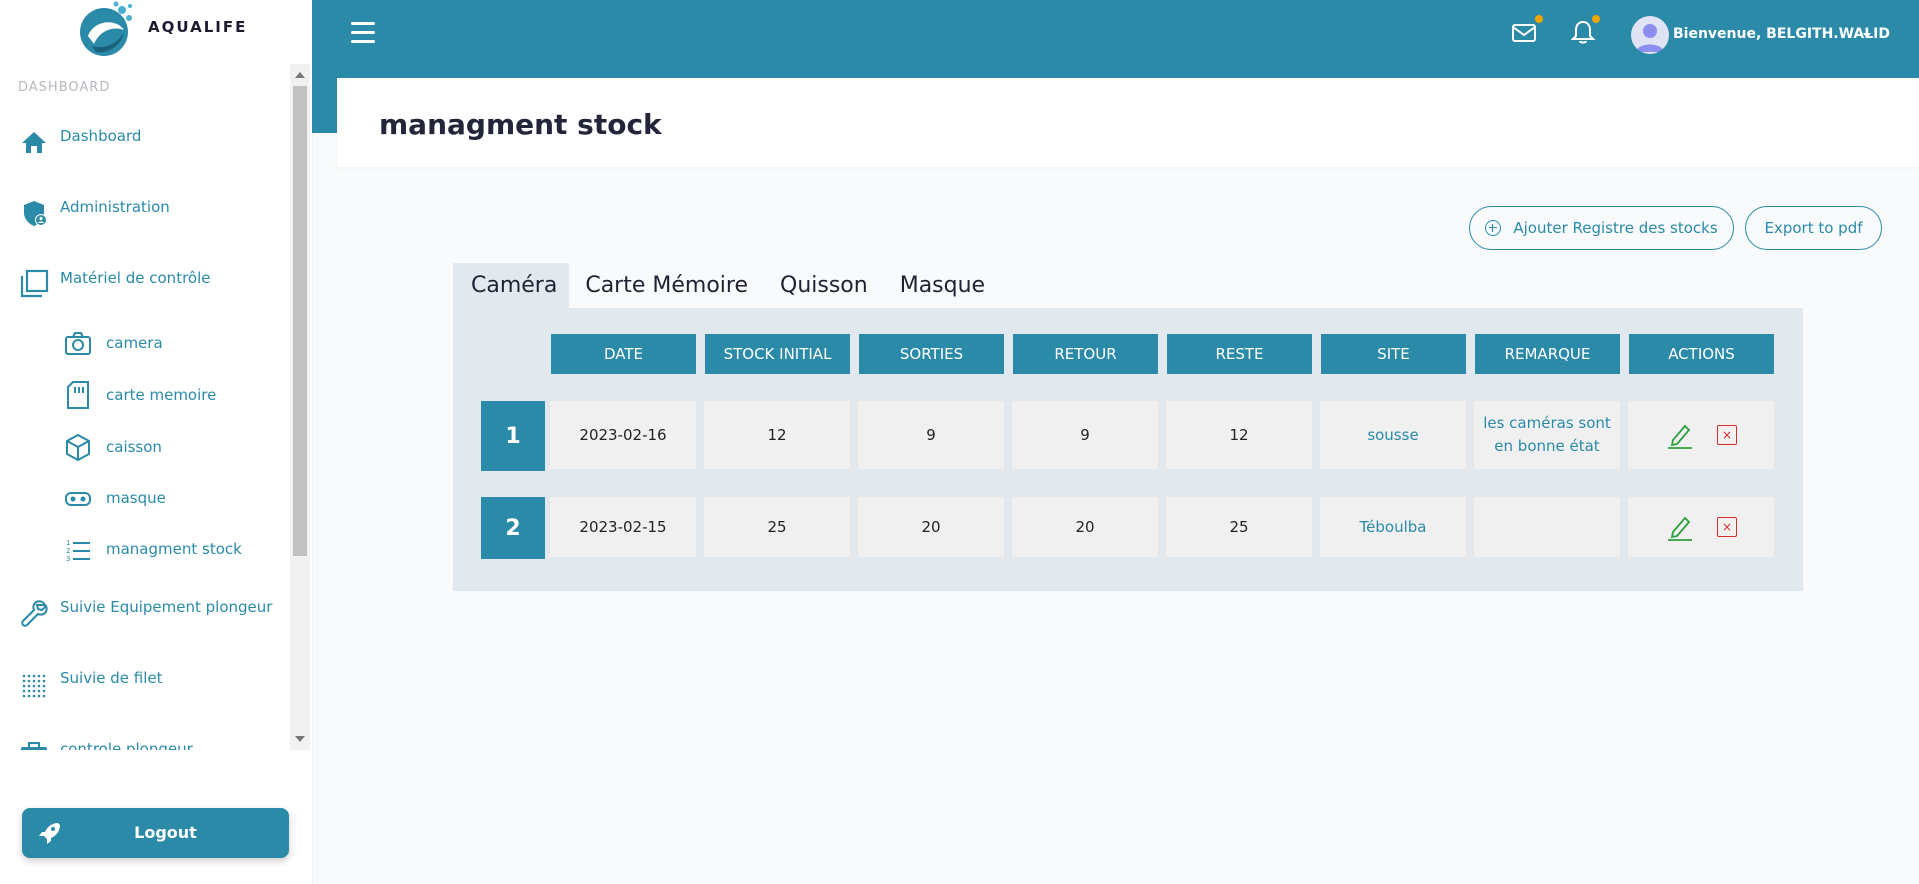 The image size is (1919, 884). I want to click on equipment-tabs: Caméra Carte Mémoire Quisson Masque, so click(727, 285).